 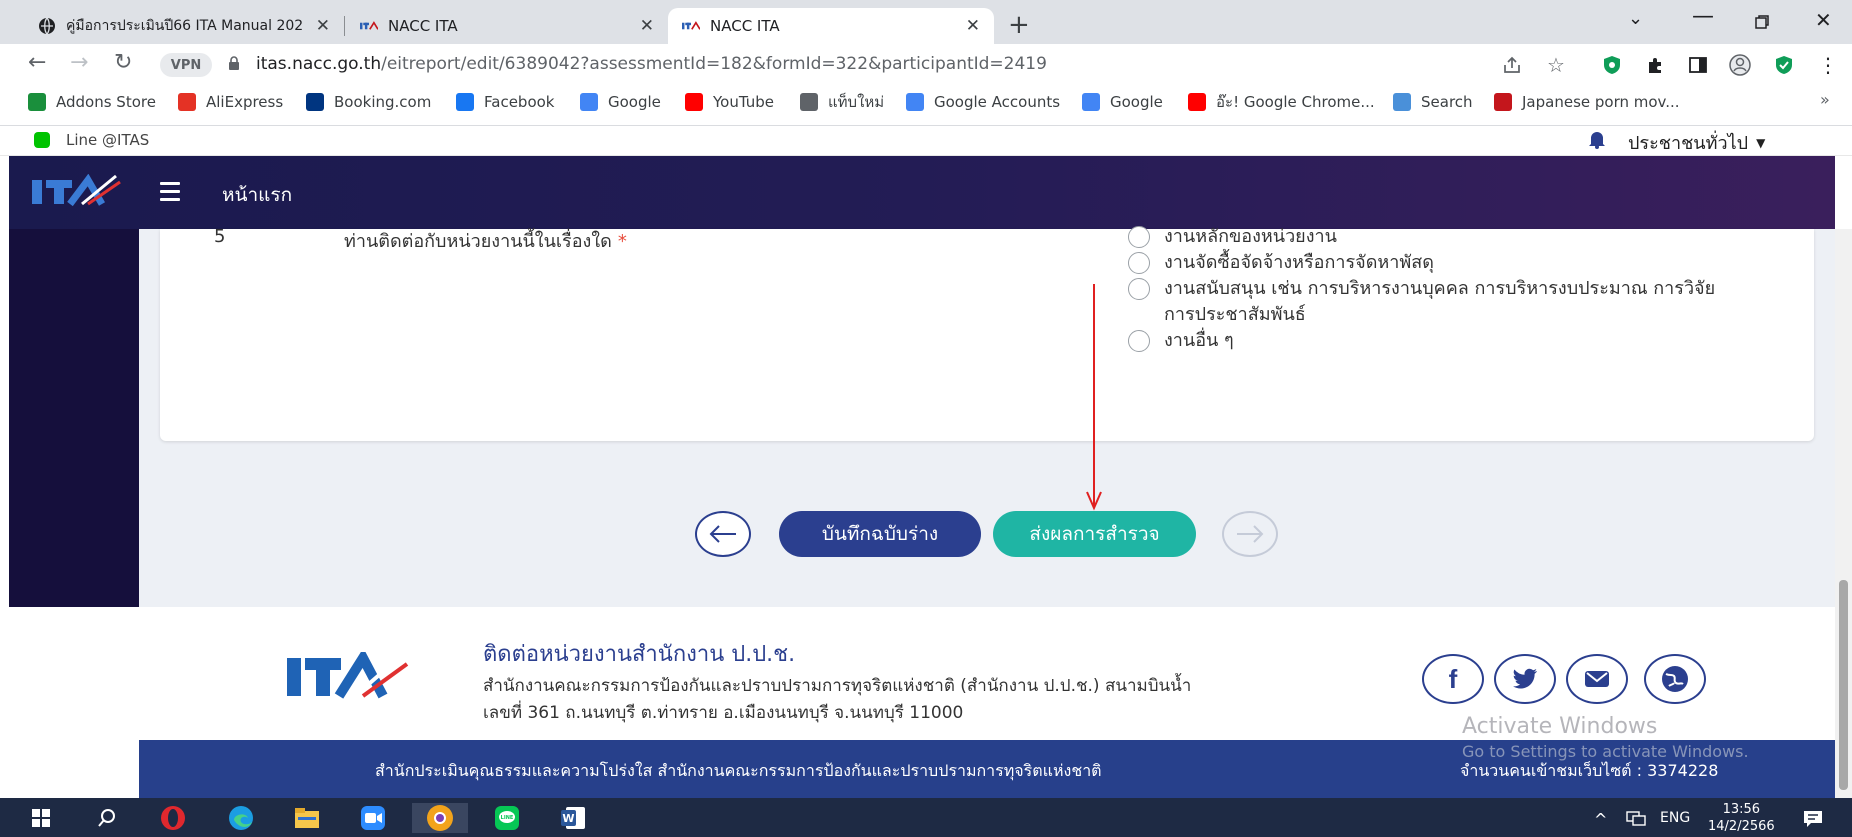 I want to click on zoom-icon, so click(x=373, y=818).